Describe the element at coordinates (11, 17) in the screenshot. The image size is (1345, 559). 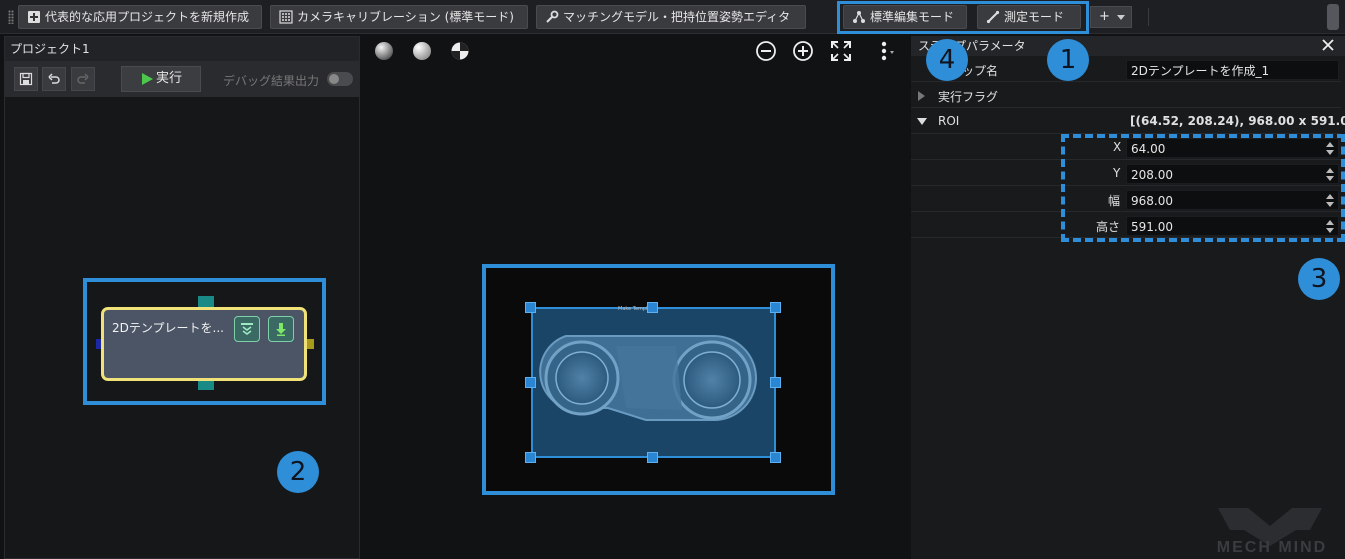
I see `toolbar-grip-icon` at that location.